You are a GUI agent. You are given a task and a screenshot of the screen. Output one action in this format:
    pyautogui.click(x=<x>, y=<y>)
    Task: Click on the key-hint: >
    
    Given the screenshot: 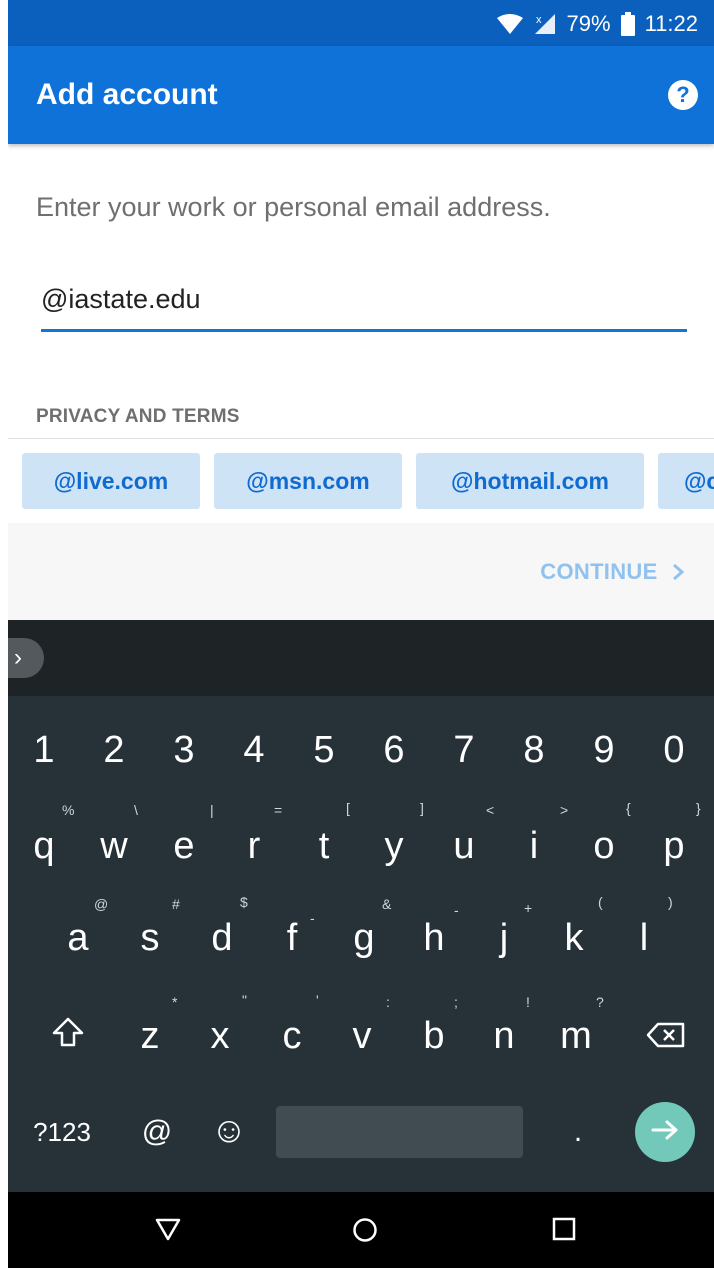 What is the action you would take?
    pyautogui.click(x=564, y=810)
    